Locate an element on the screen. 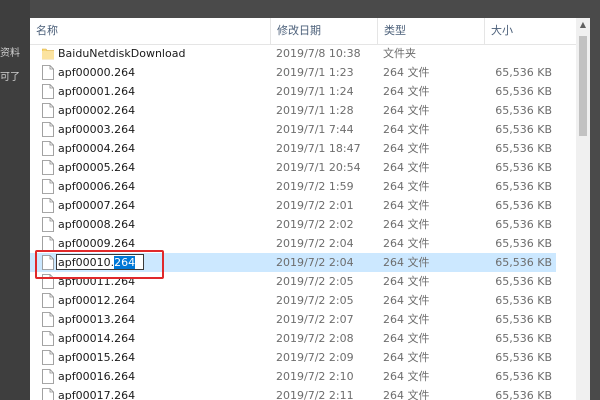 The height and width of the screenshot is (400, 600). annotation-highlight-box is located at coordinates (99, 264).